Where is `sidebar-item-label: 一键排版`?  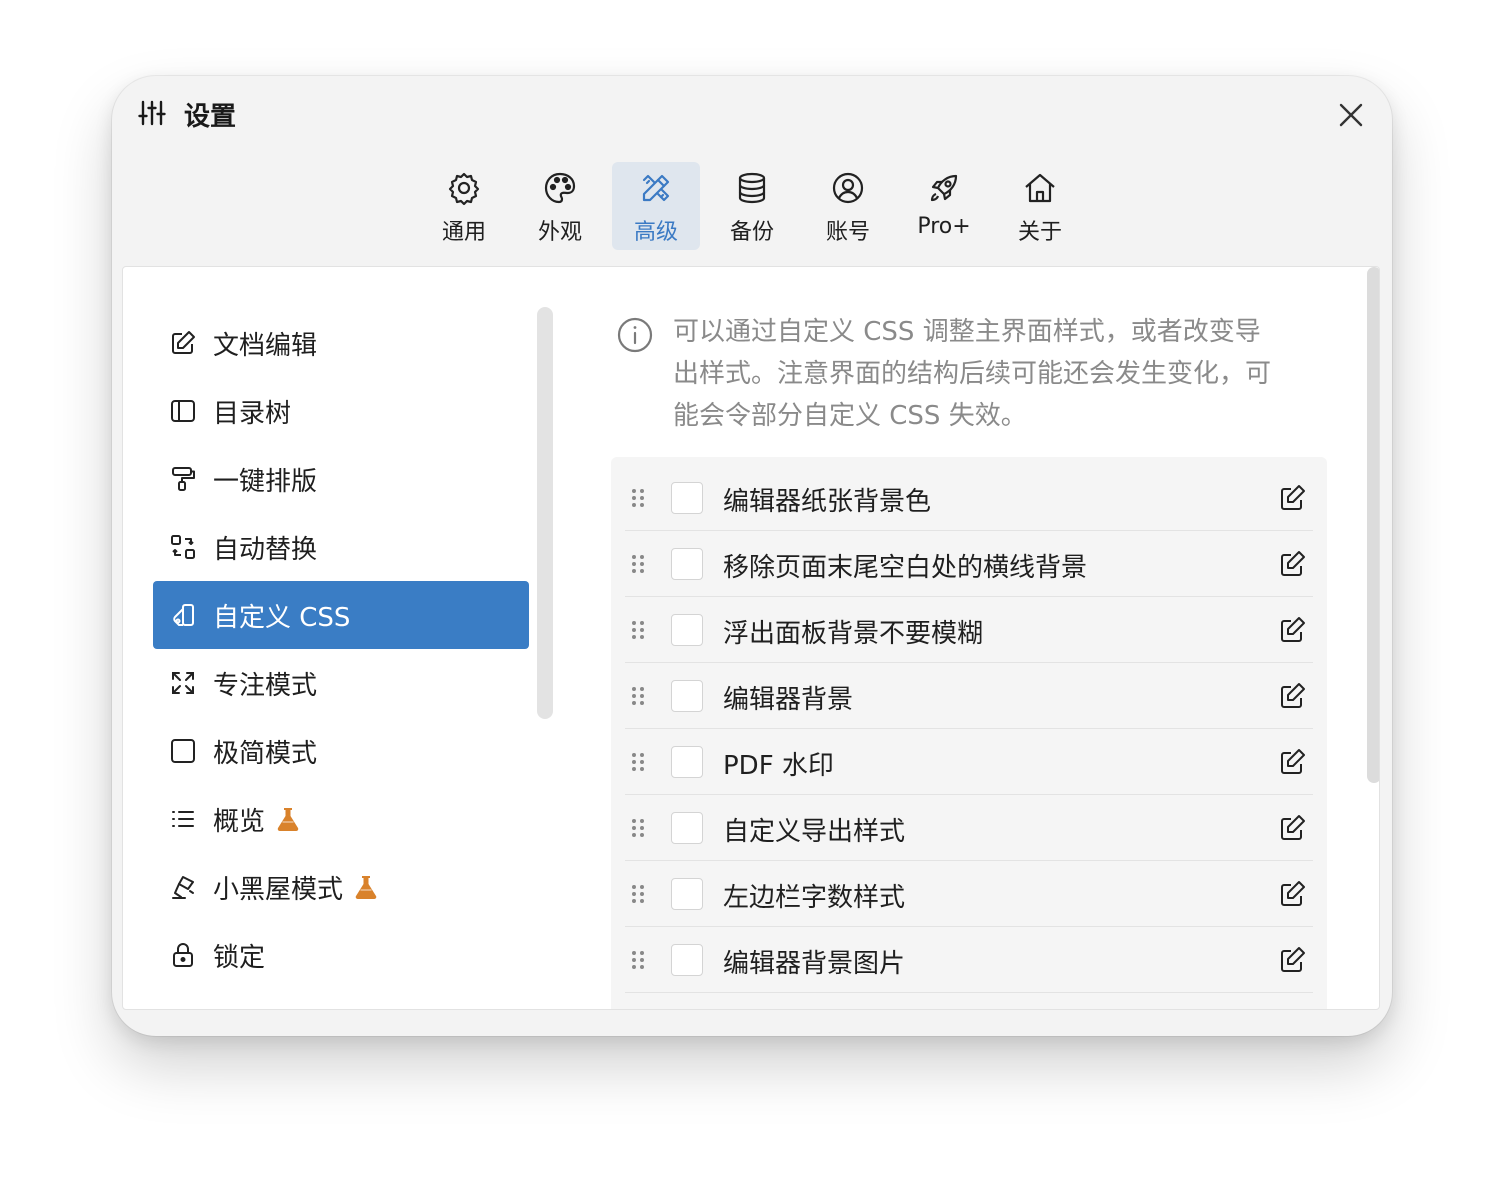 sidebar-item-label: 一键排版 is located at coordinates (265, 481).